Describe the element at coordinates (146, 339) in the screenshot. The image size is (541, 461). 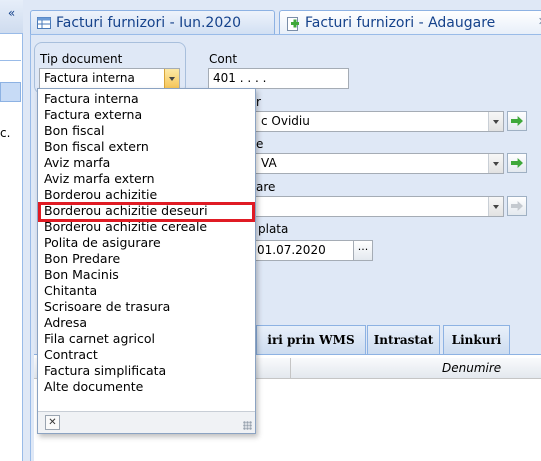
I see `dropdown-item: Fila carnet agricol` at that location.